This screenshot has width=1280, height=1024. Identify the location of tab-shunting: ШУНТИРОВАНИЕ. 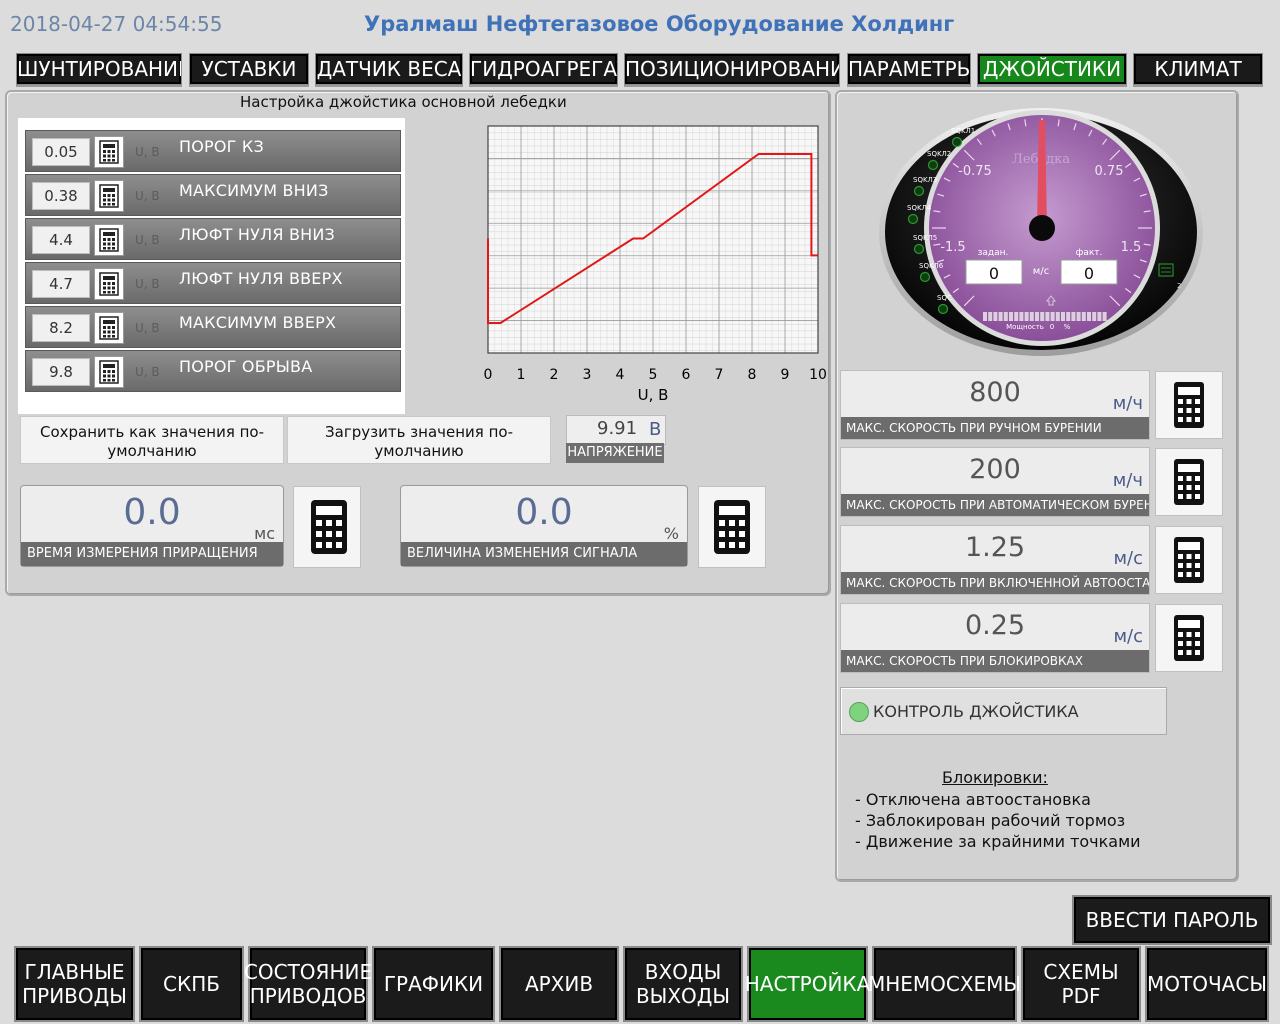
(99, 69).